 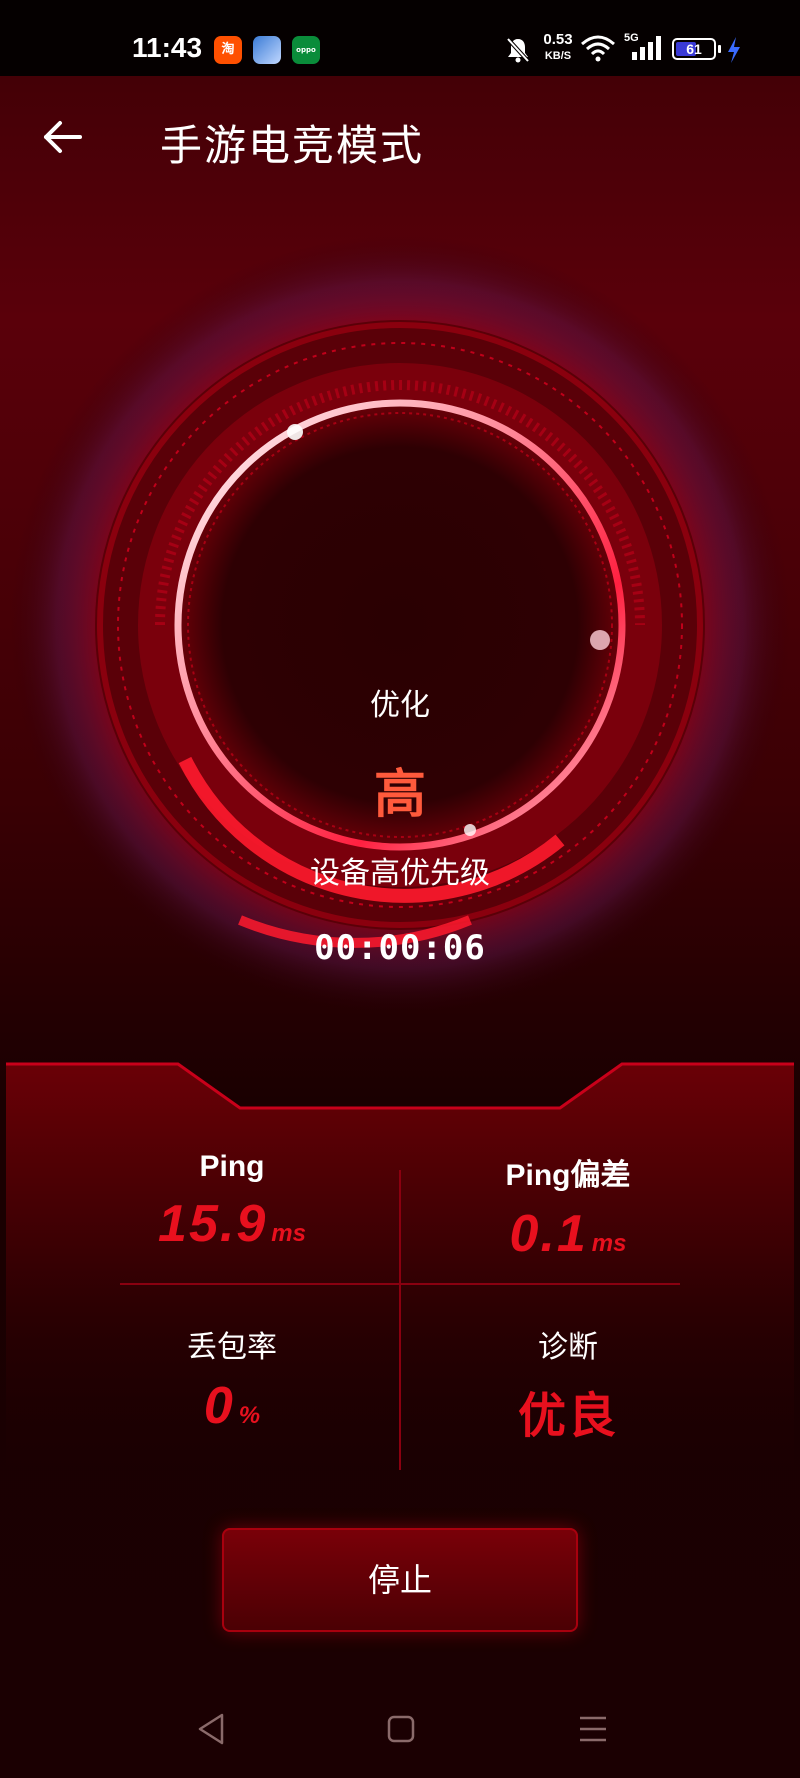 I want to click on optimization-level: 高, so click(x=399, y=795).